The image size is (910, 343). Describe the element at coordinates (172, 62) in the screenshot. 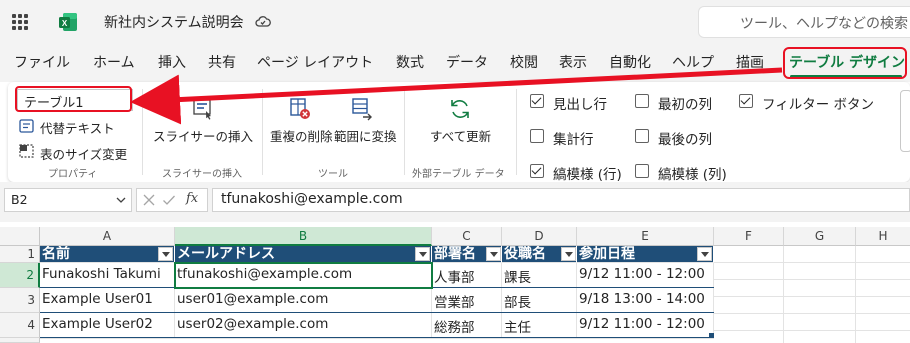

I see `tab-insert: 挿入` at that location.